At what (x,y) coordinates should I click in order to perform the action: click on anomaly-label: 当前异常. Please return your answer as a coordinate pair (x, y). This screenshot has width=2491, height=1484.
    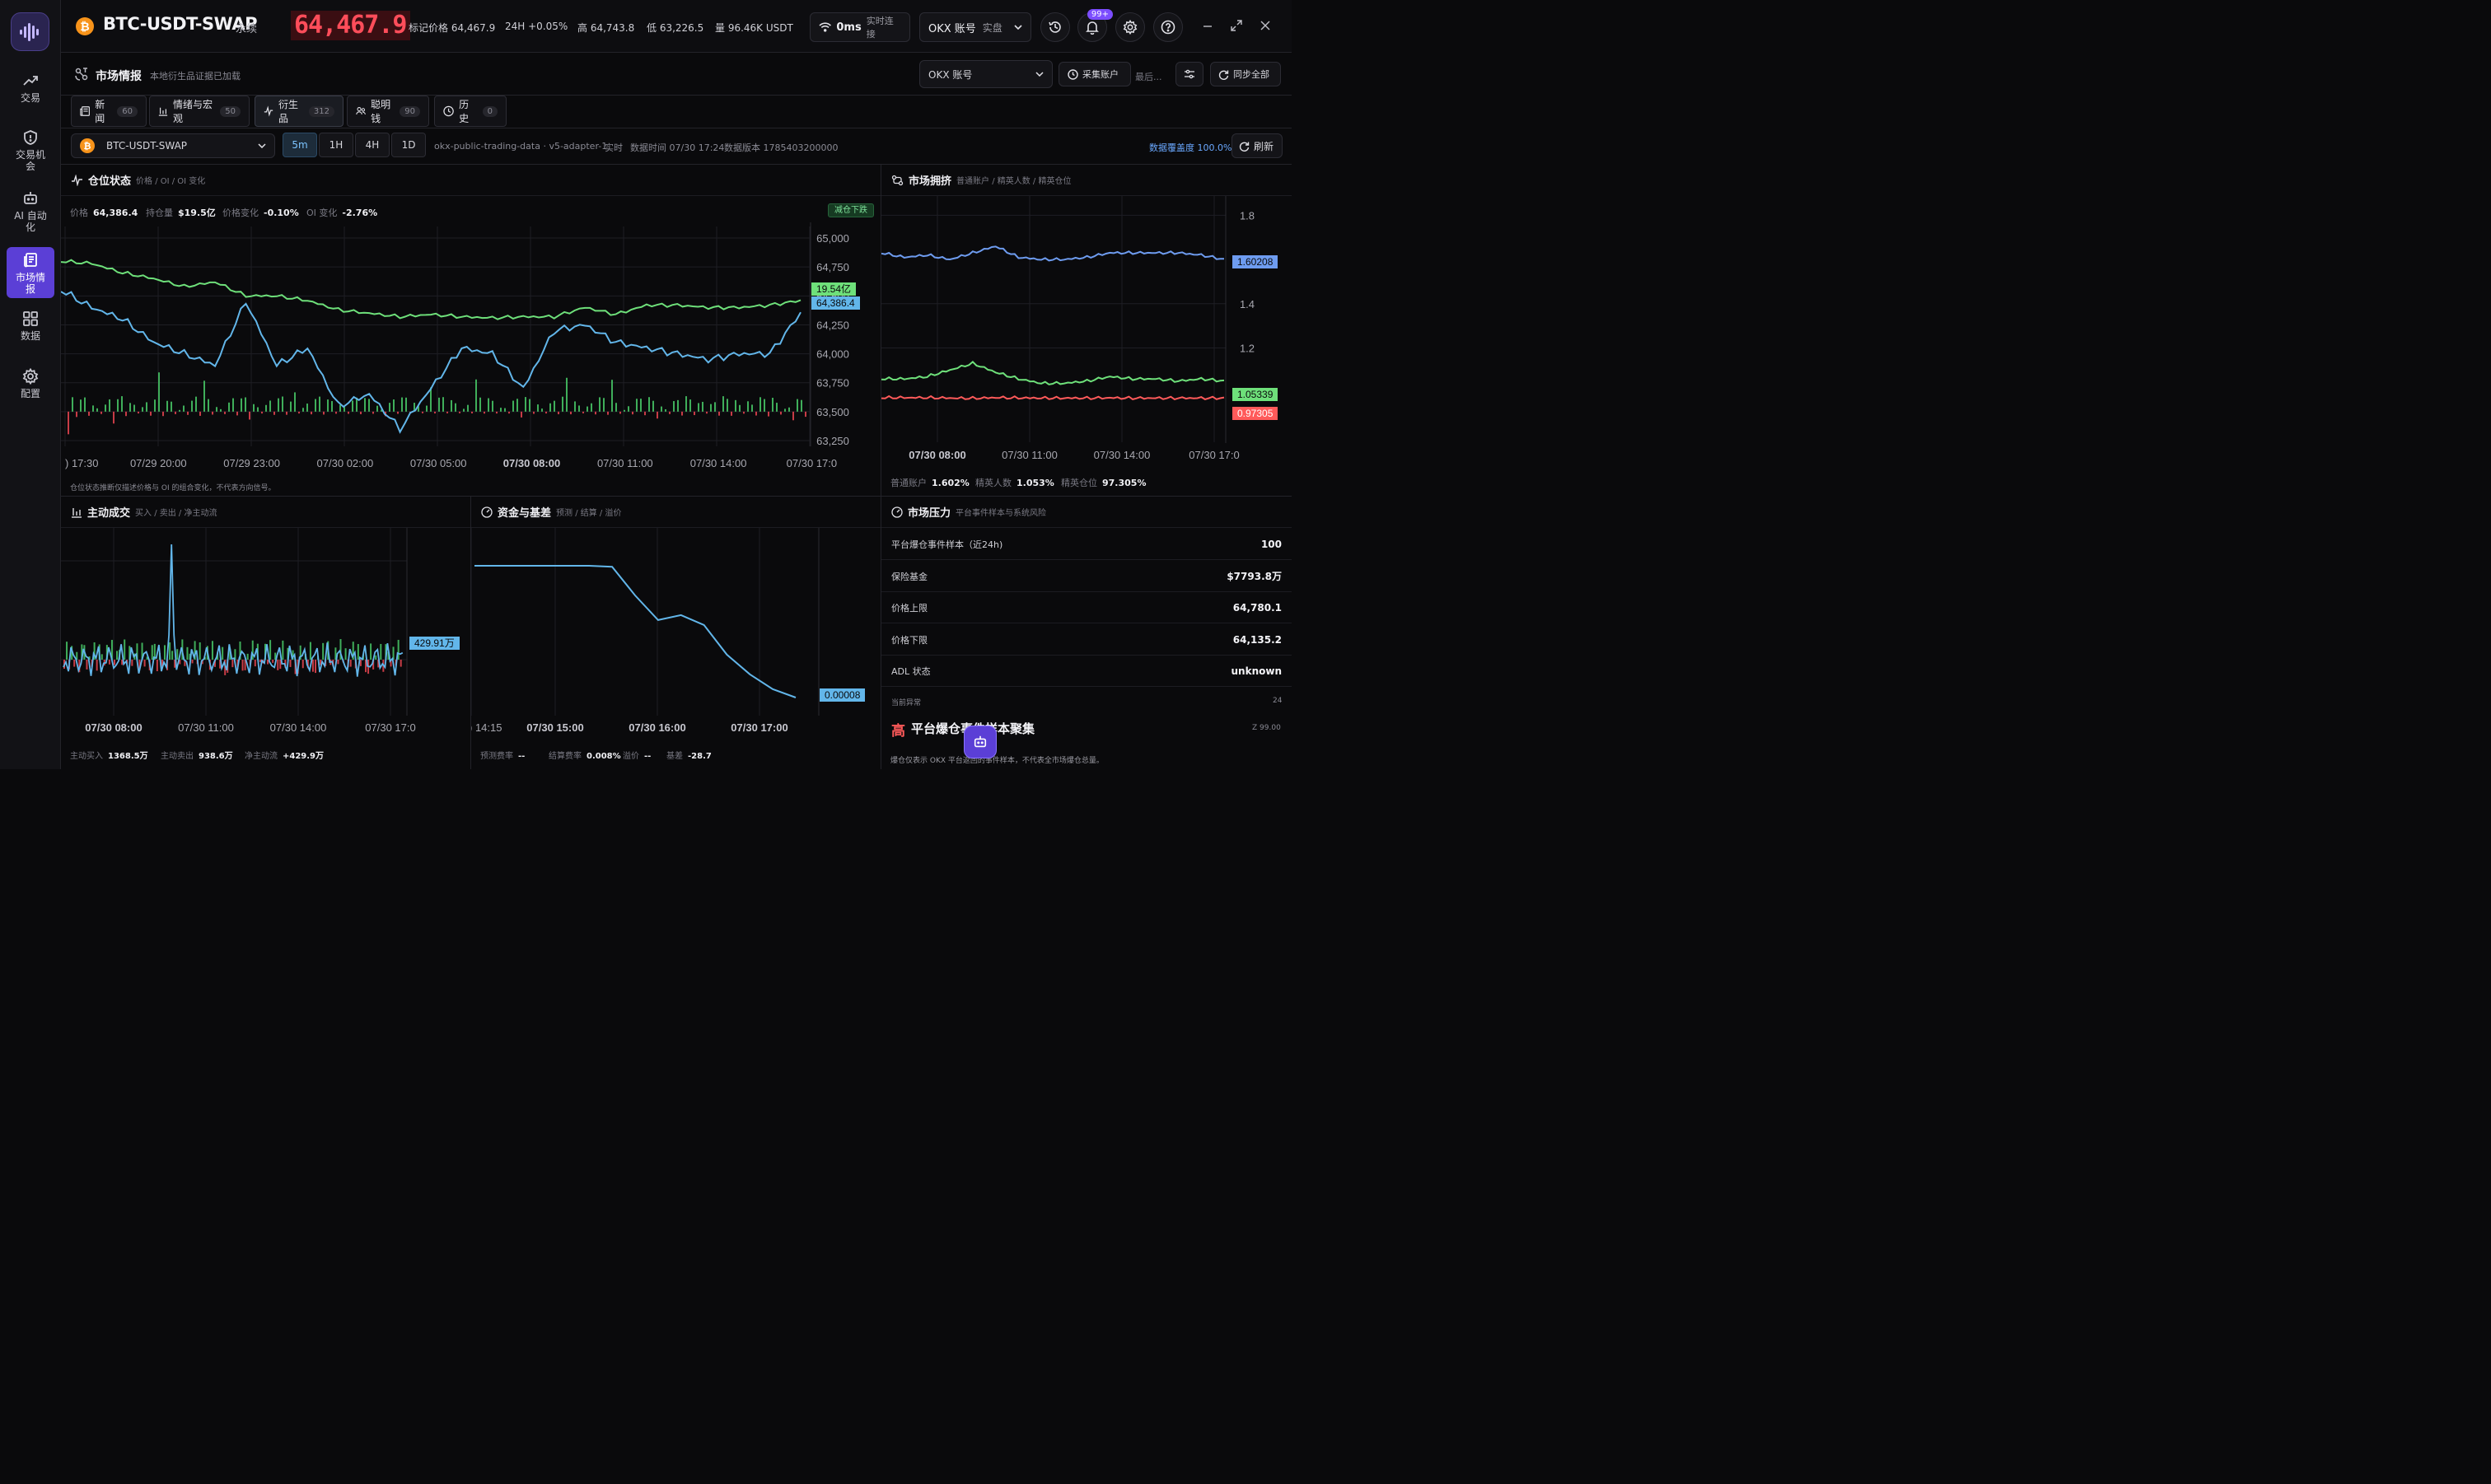
    Looking at the image, I should click on (907, 703).